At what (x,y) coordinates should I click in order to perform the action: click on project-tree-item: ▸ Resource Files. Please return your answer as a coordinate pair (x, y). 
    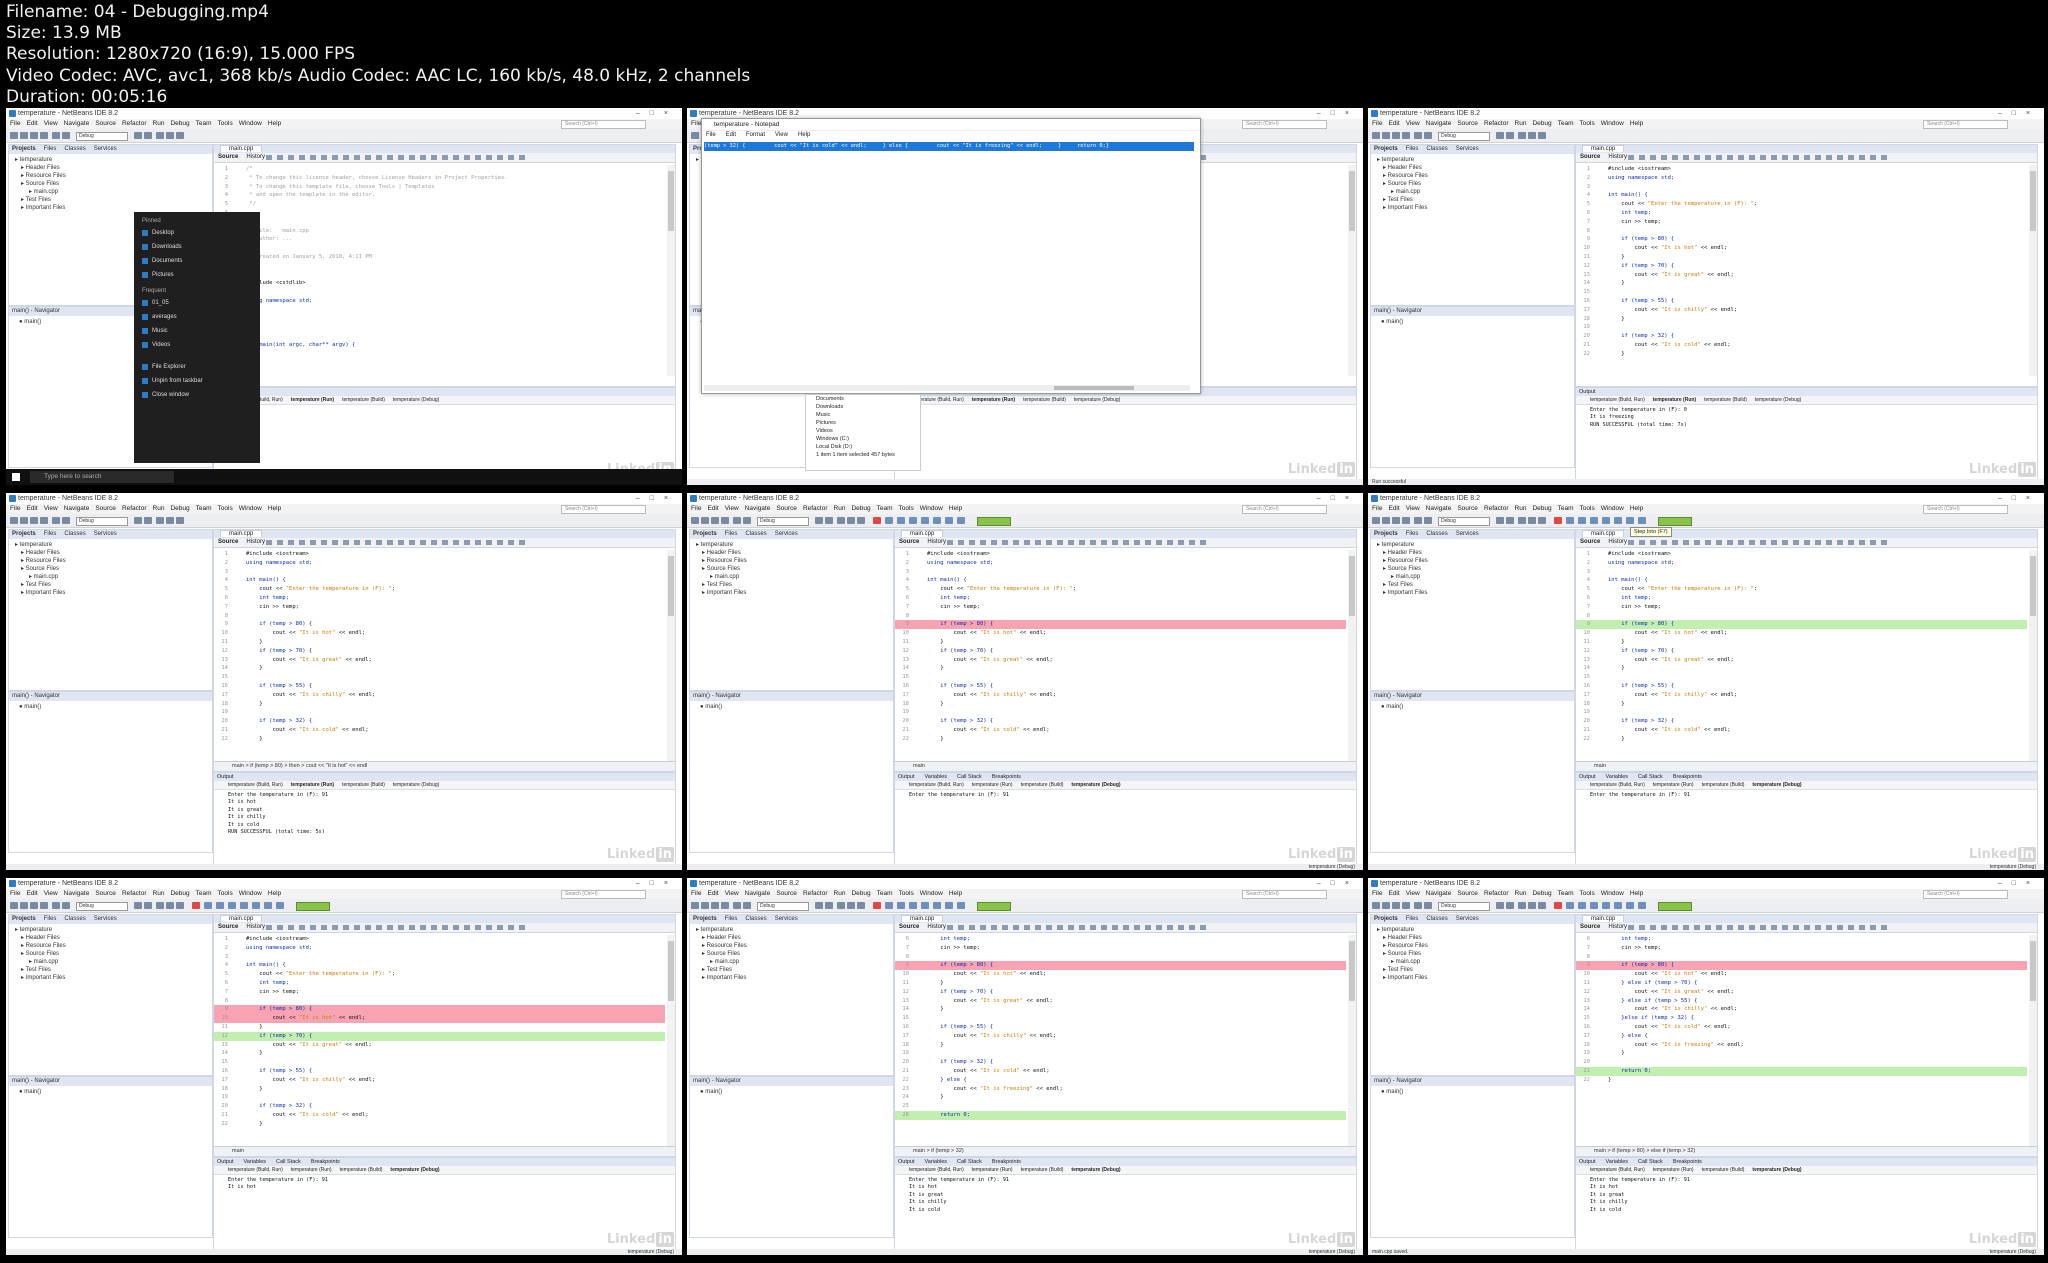
    Looking at the image, I should click on (1475, 561).